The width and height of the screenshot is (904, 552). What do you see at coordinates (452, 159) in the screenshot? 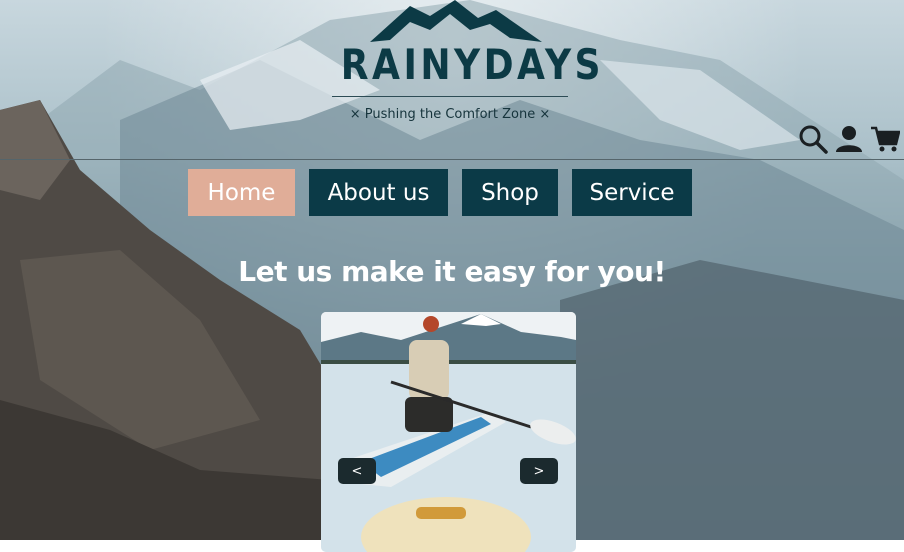
I see `header-divider` at bounding box center [452, 159].